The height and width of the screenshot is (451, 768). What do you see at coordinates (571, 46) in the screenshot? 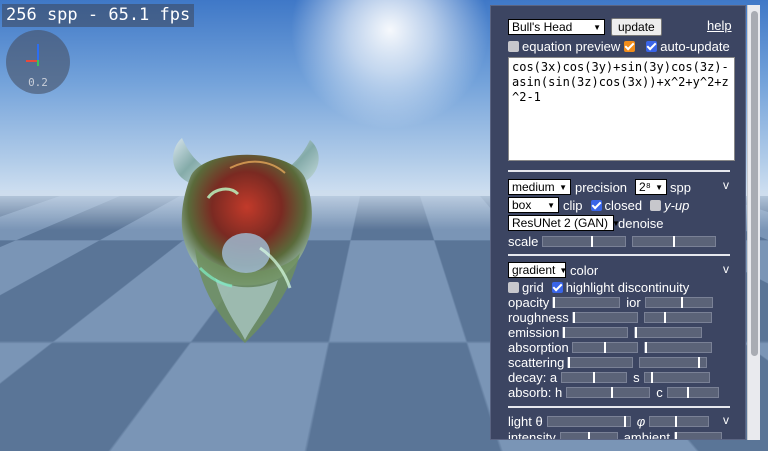
I see `equation-preview-label: equation preview` at bounding box center [571, 46].